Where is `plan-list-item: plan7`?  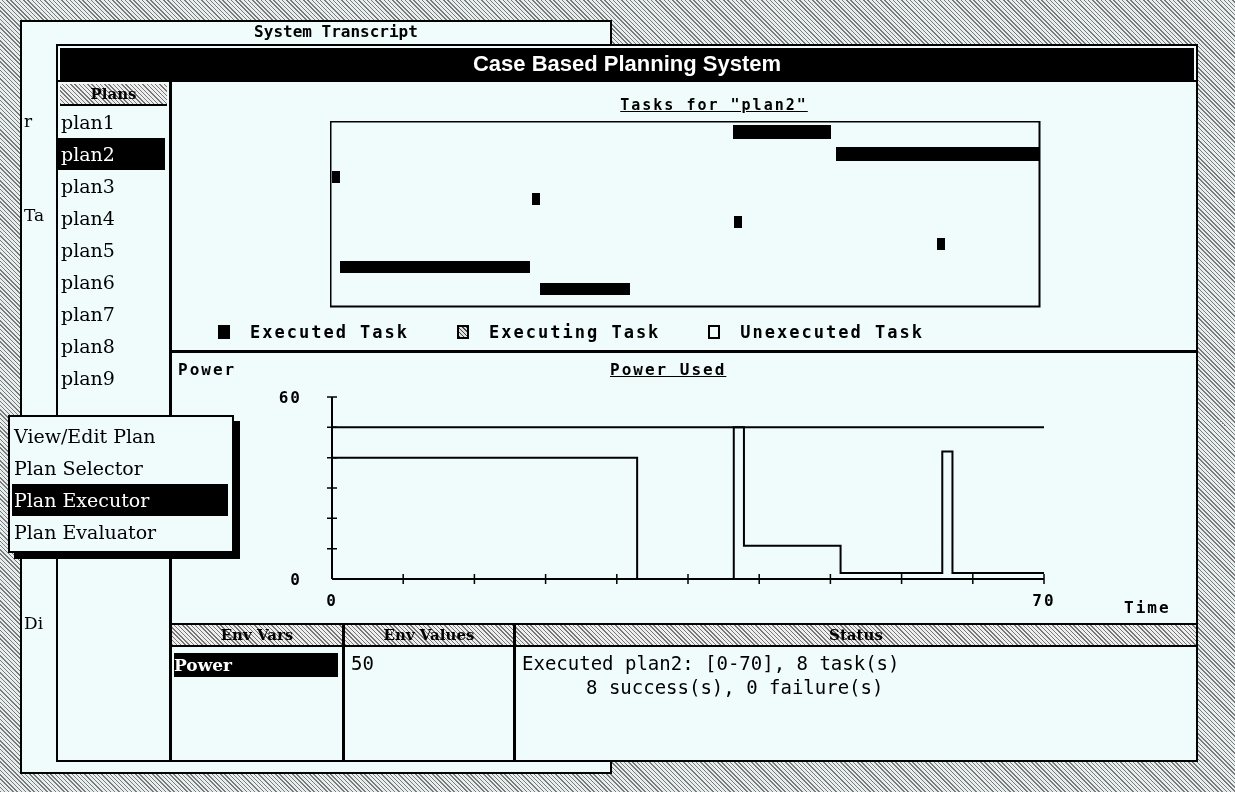 plan-list-item: plan7 is located at coordinates (111, 314).